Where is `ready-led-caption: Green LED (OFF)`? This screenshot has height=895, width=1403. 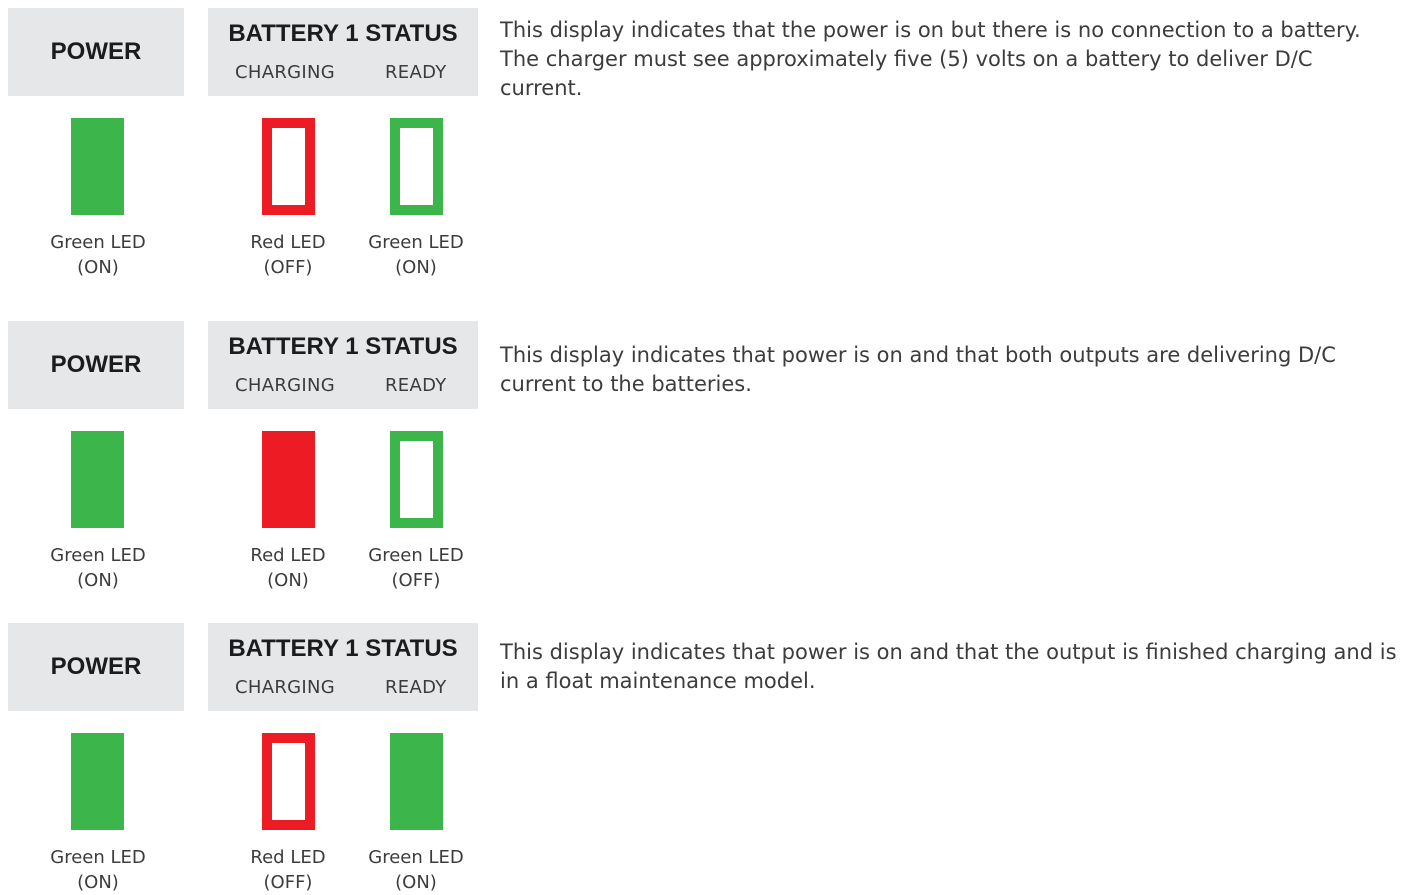 ready-led-caption: Green LED (OFF) is located at coordinates (416, 568).